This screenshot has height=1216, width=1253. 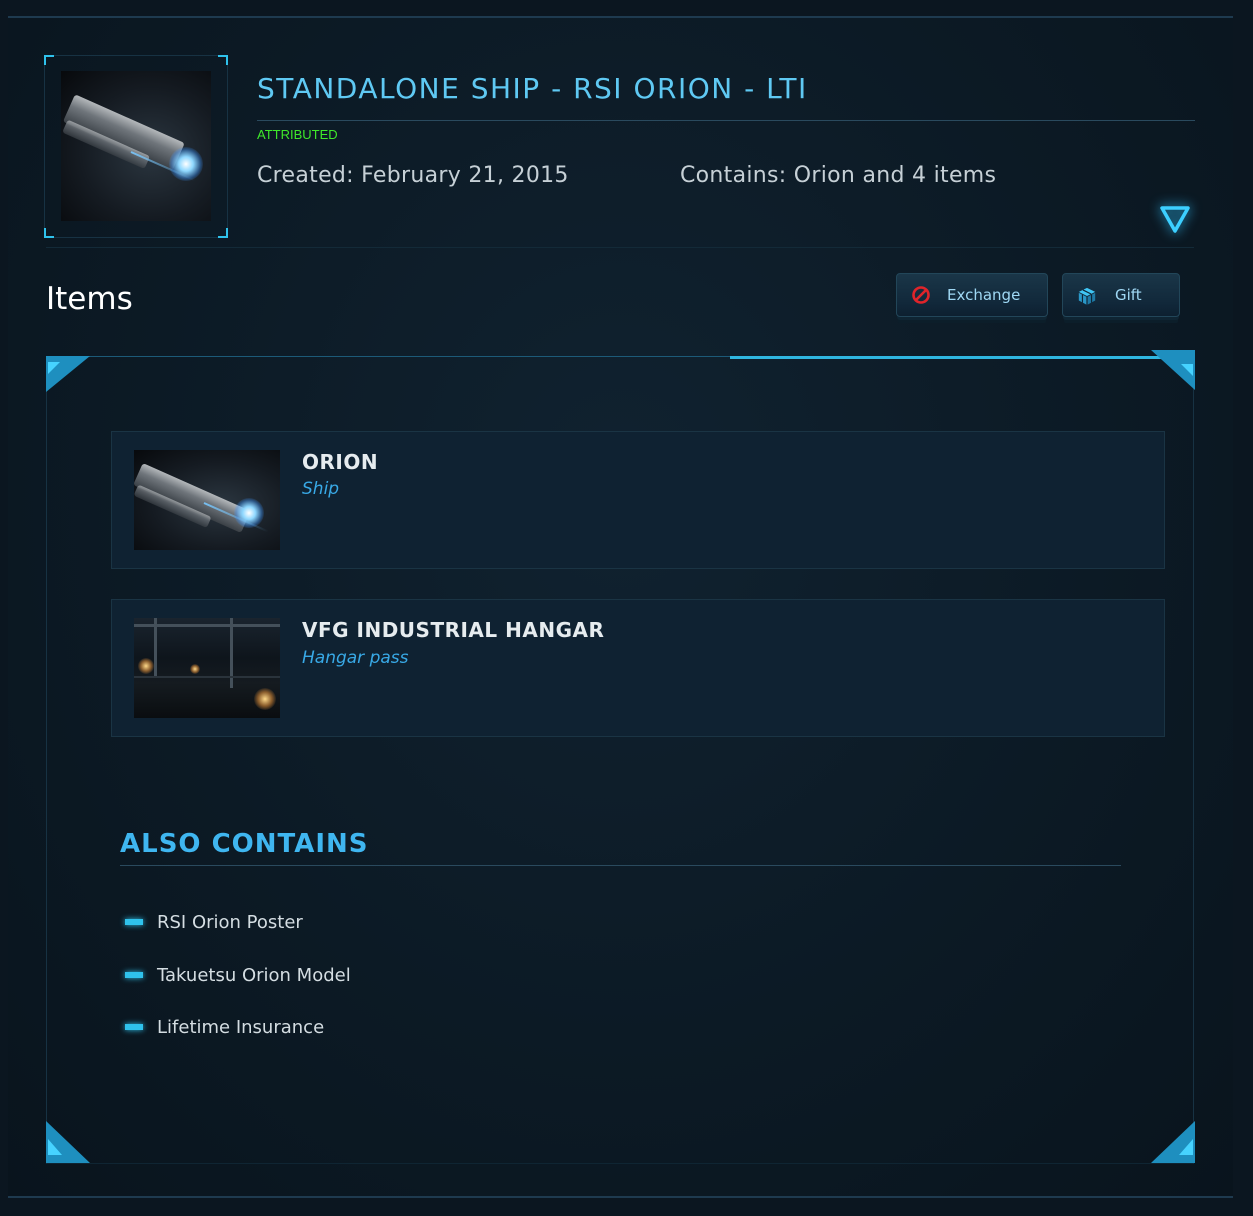 I want to click on panel-corner-bottom-left, so click(x=68, y=1142).